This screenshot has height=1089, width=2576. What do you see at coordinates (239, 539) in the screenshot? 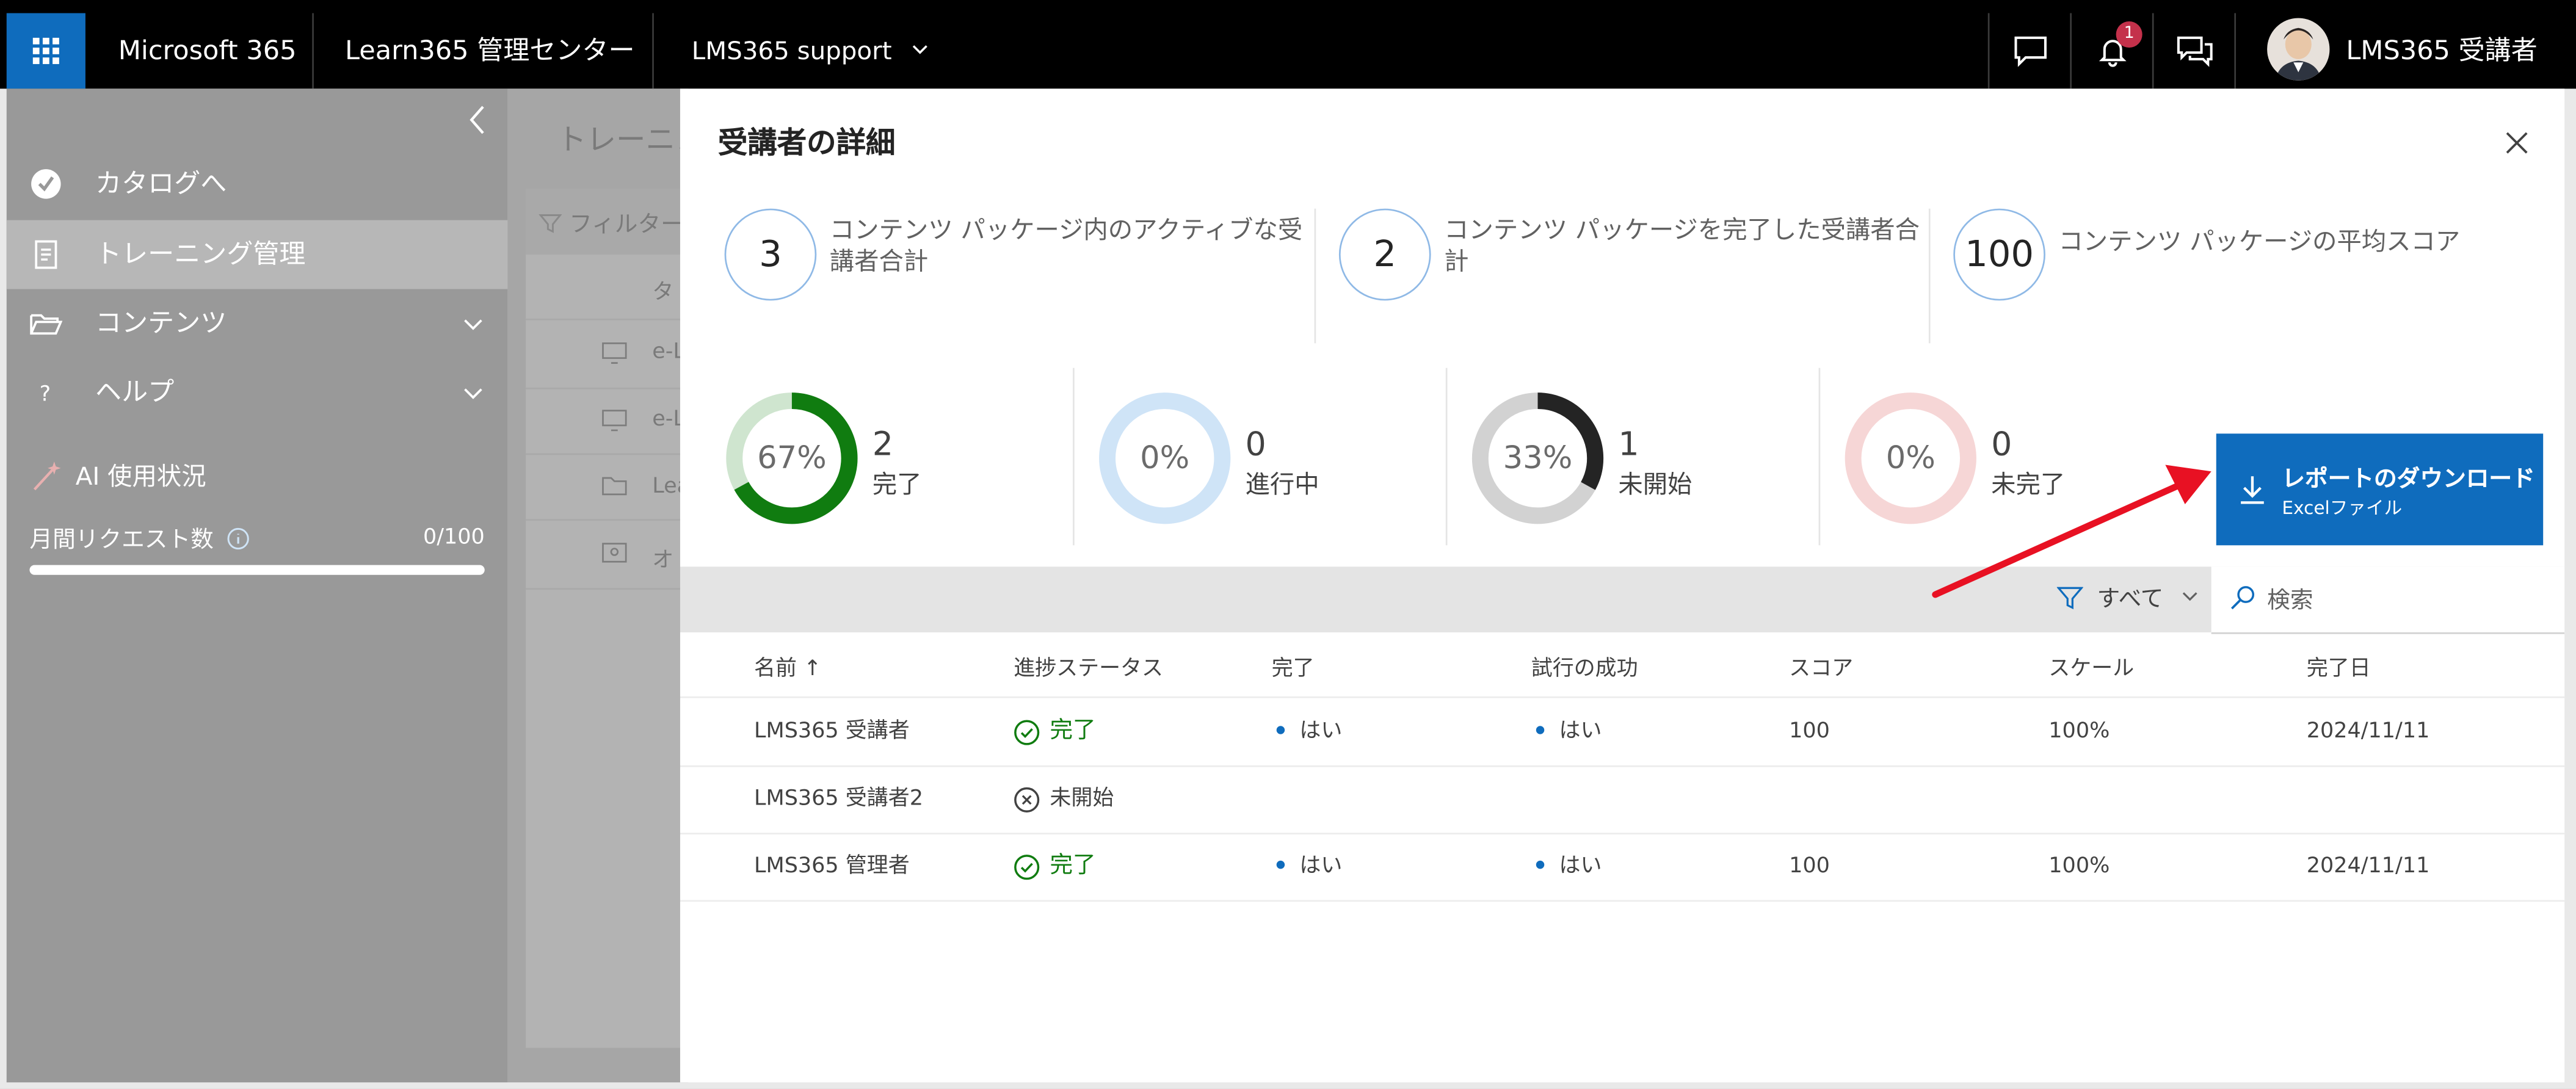
I see `info-icon` at bounding box center [239, 539].